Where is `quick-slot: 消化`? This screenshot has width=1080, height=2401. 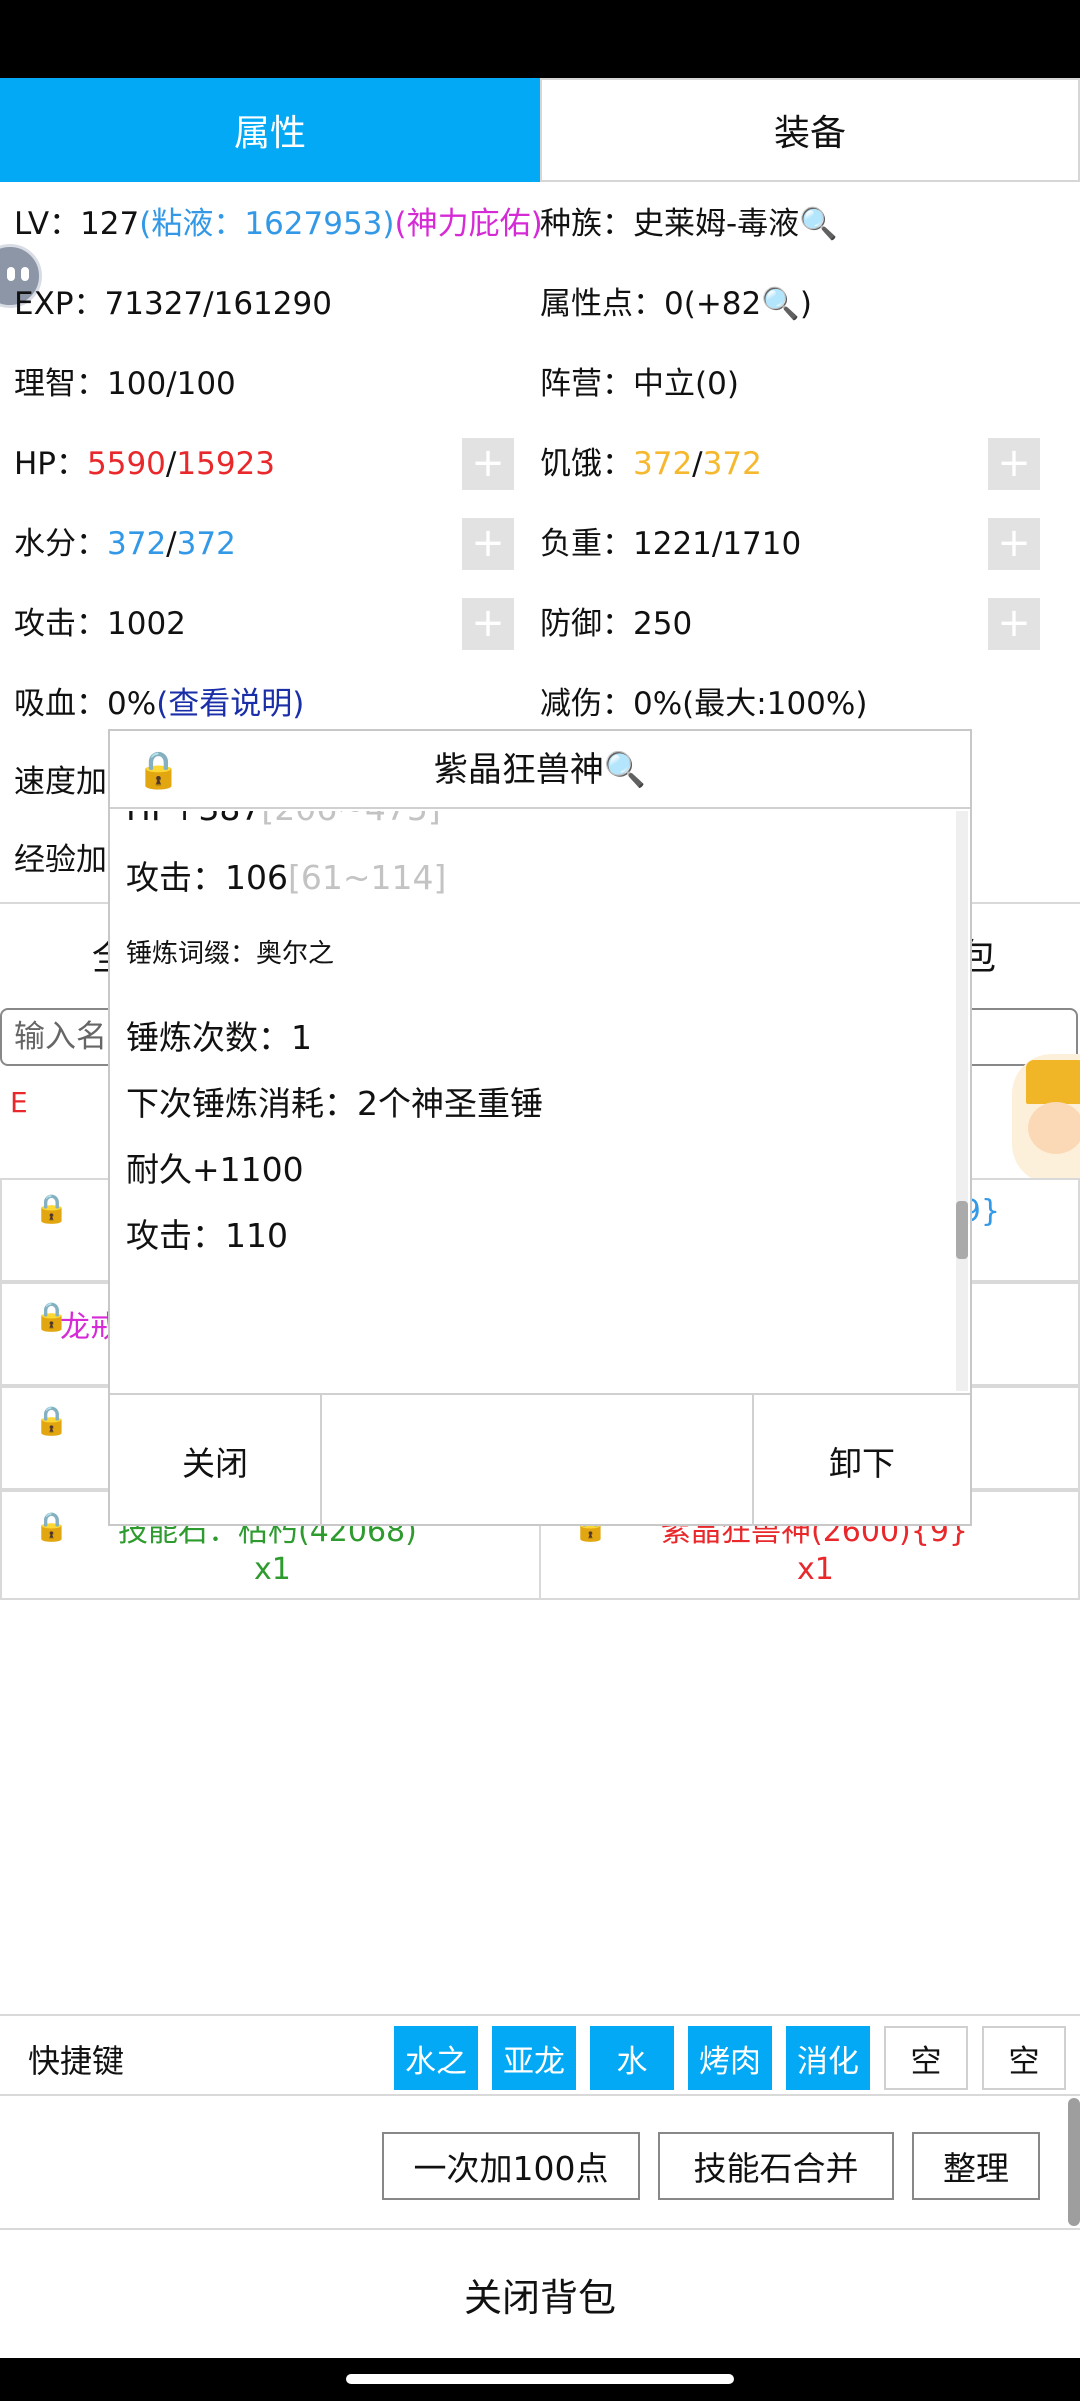 quick-slot: 消化 is located at coordinates (828, 2058).